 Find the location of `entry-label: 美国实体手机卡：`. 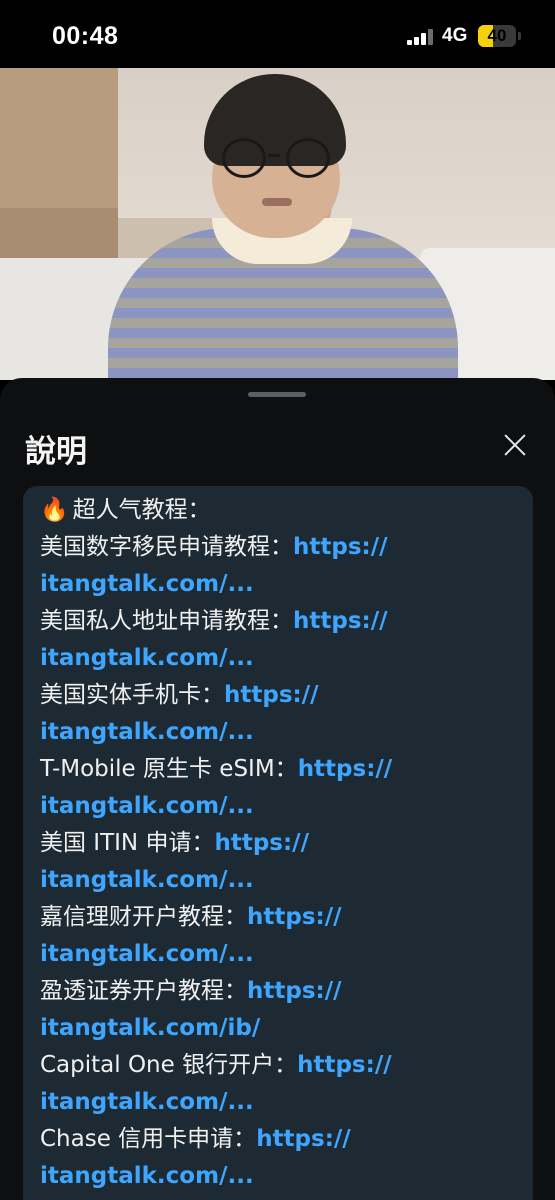

entry-label: 美国实体手机卡： is located at coordinates (132, 695).